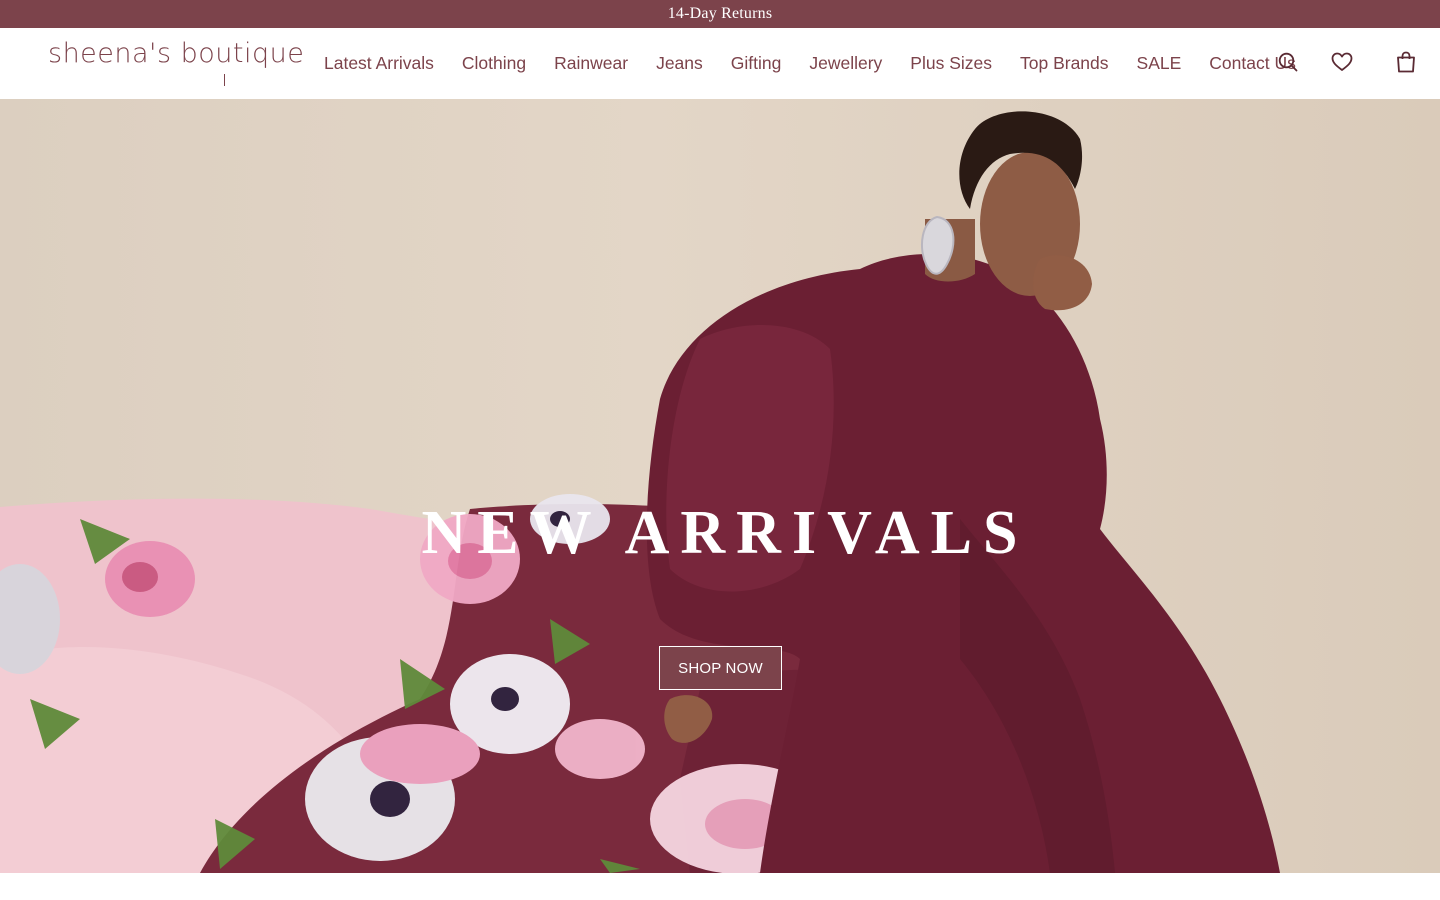 This screenshot has width=1440, height=900. Describe the element at coordinates (845, 63) in the screenshot. I see `nav-jewellery: Jewellery` at that location.